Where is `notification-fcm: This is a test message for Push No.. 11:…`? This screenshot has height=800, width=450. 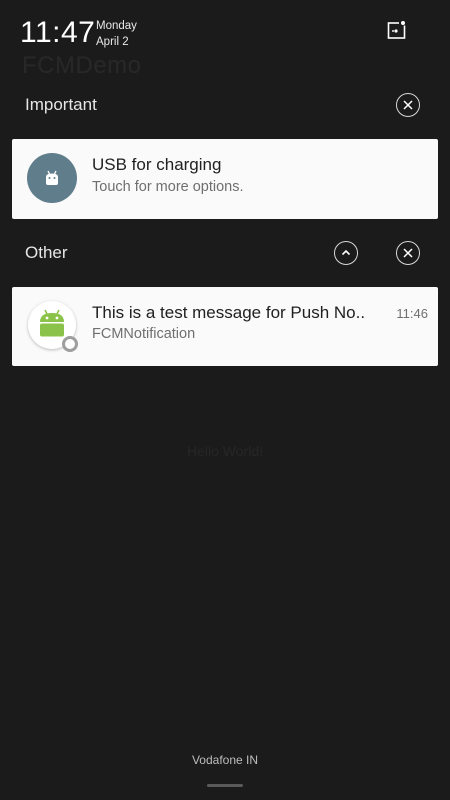
notification-fcm: This is a test message for Push No.. 11:… is located at coordinates (225, 326).